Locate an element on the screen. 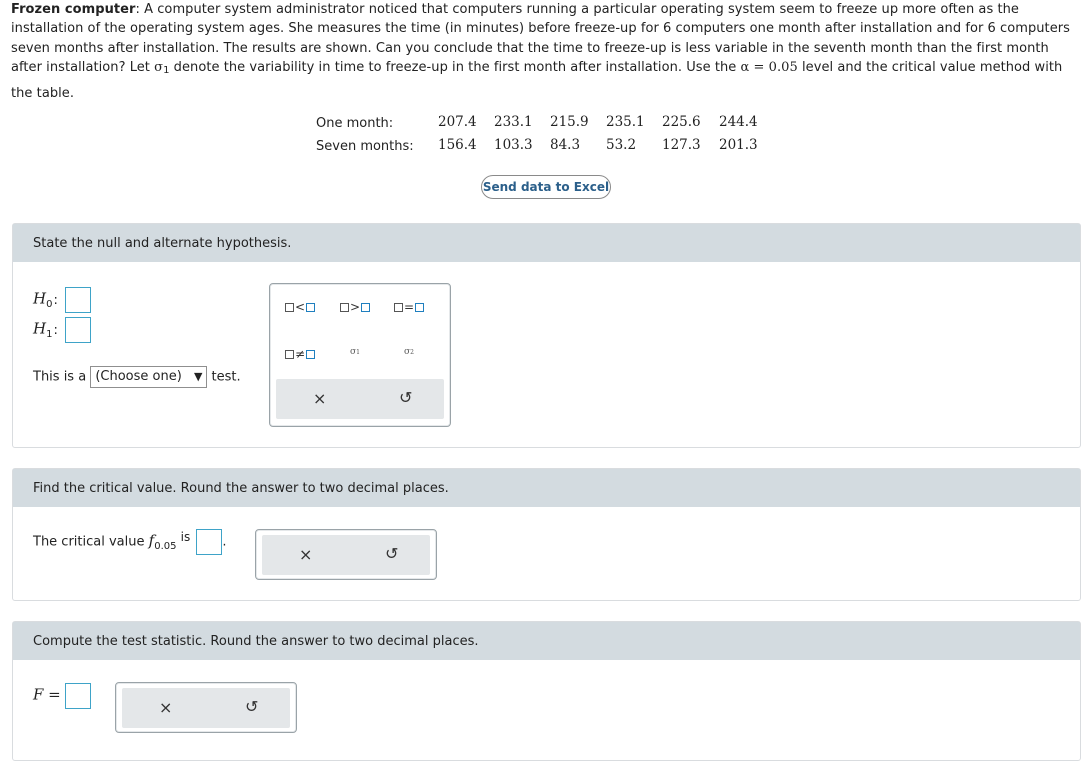 The width and height of the screenshot is (1091, 761). data-cell: 53.2 is located at coordinates (621, 145).